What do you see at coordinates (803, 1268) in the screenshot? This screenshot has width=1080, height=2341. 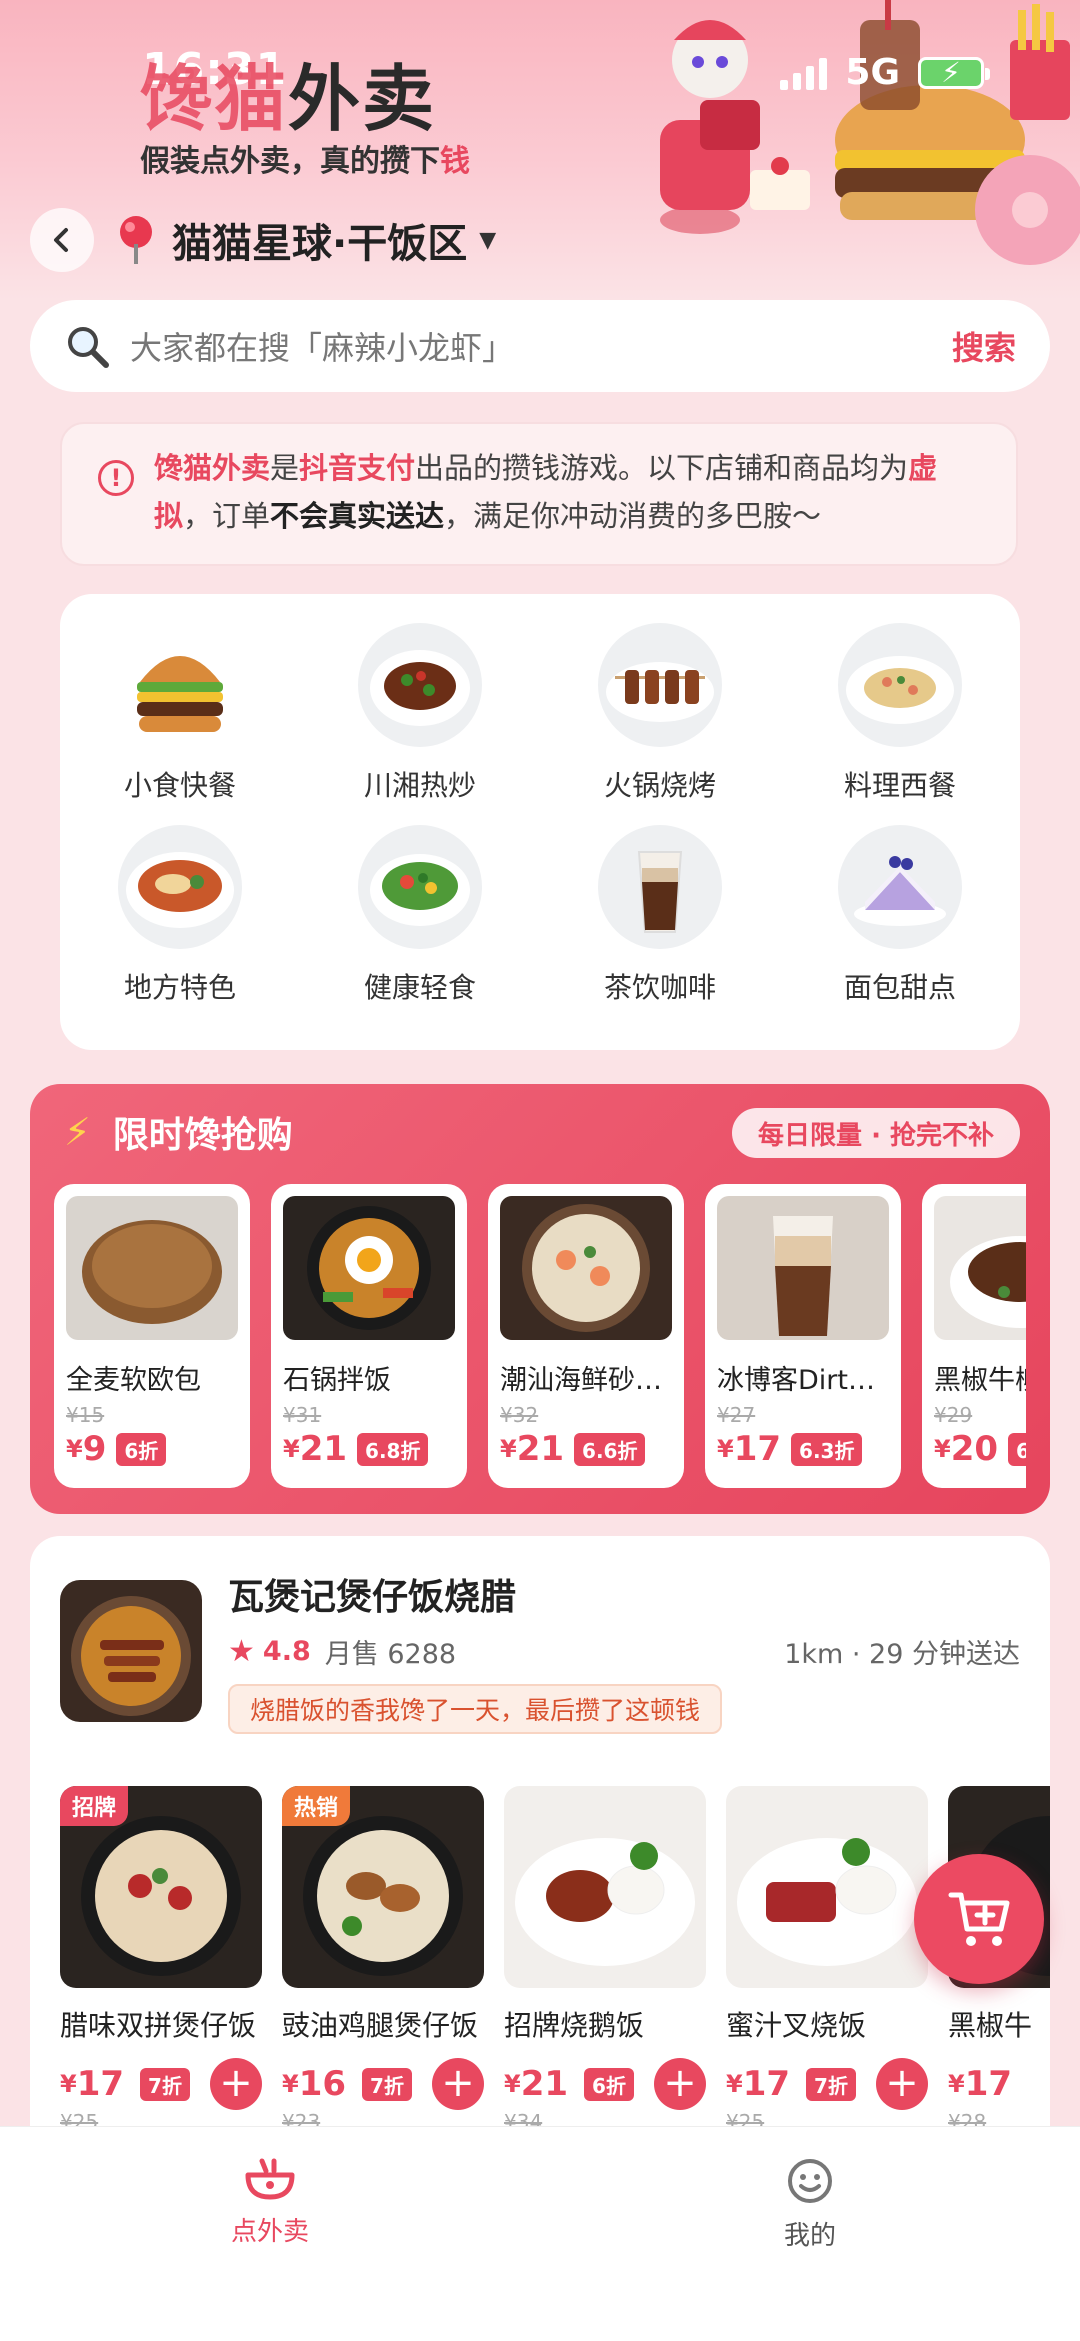 I see `iced-coffee-image` at bounding box center [803, 1268].